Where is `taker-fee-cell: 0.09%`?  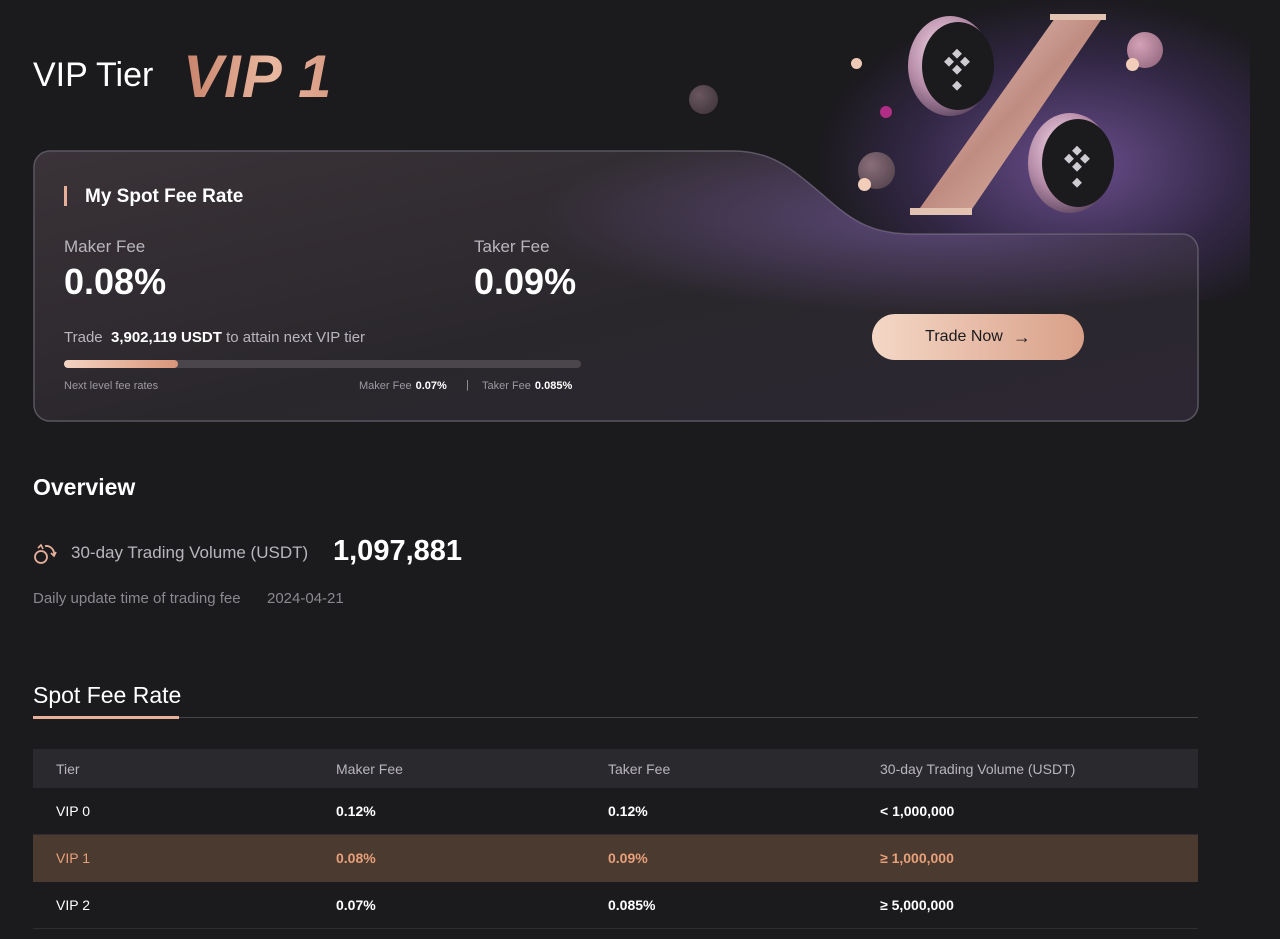 taker-fee-cell: 0.09% is located at coordinates (628, 858).